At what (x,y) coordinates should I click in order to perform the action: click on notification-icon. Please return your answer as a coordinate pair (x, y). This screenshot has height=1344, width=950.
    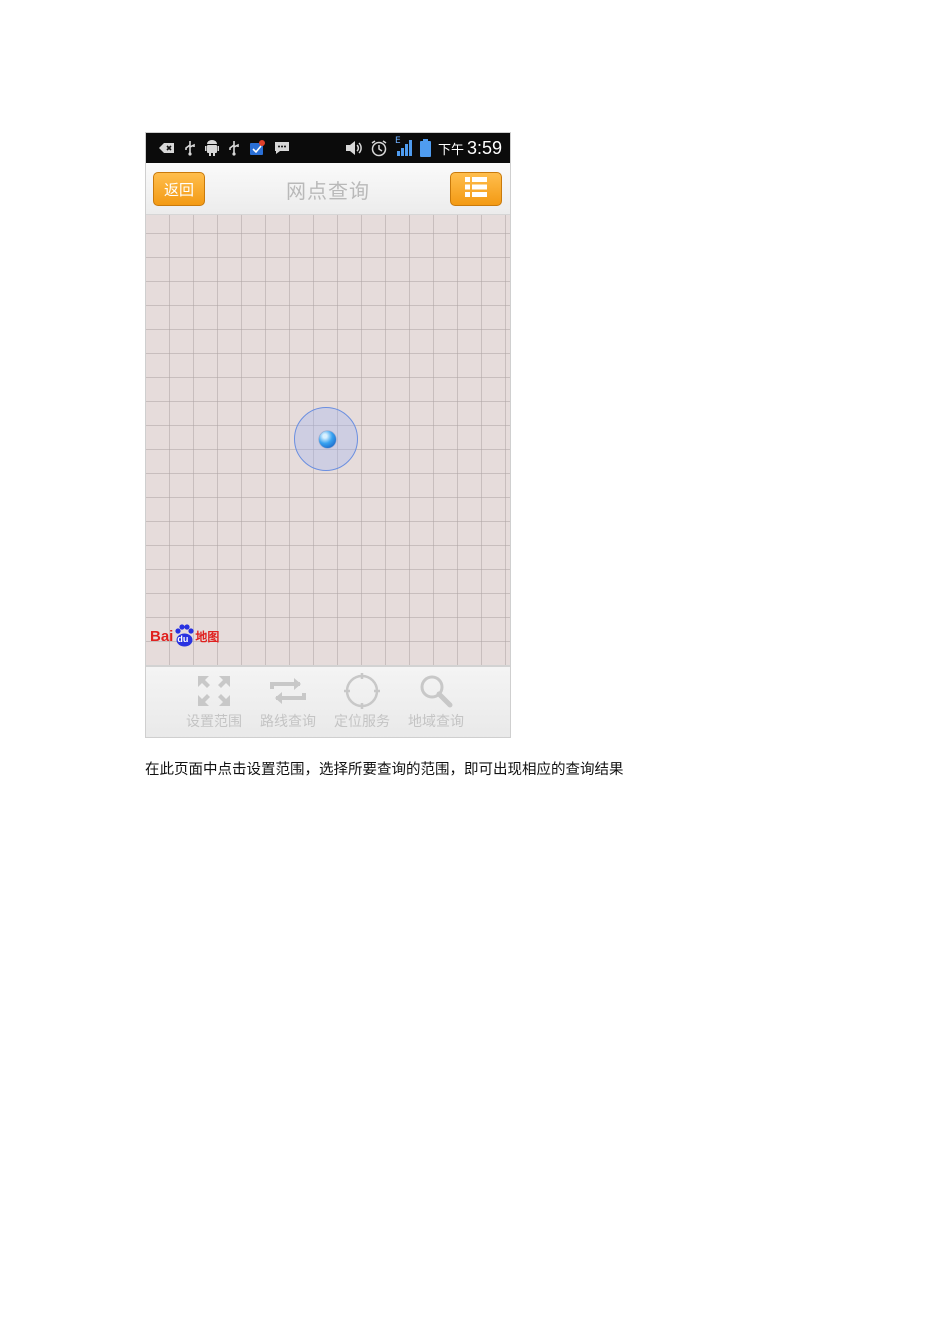
    Looking at the image, I should click on (257, 148).